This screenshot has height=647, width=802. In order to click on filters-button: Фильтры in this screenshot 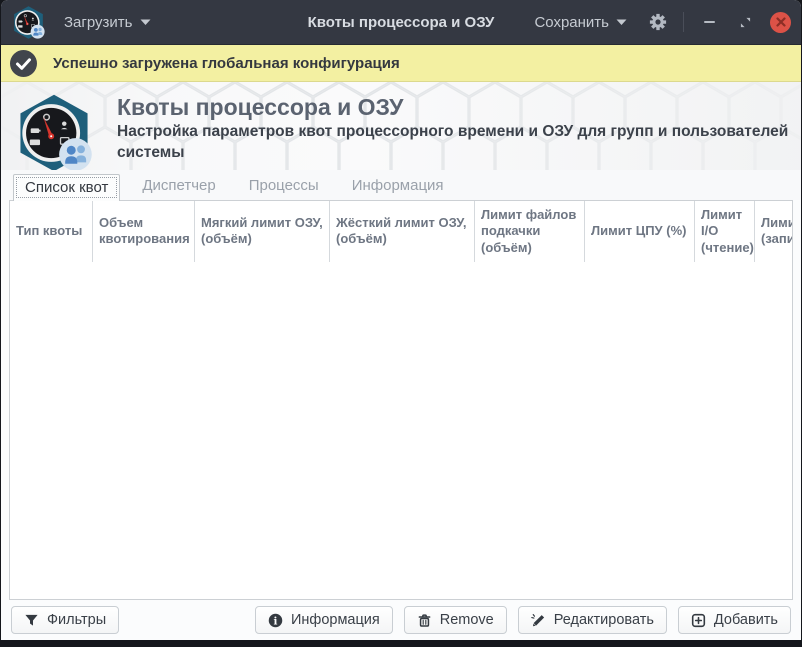, I will do `click(65, 620)`.